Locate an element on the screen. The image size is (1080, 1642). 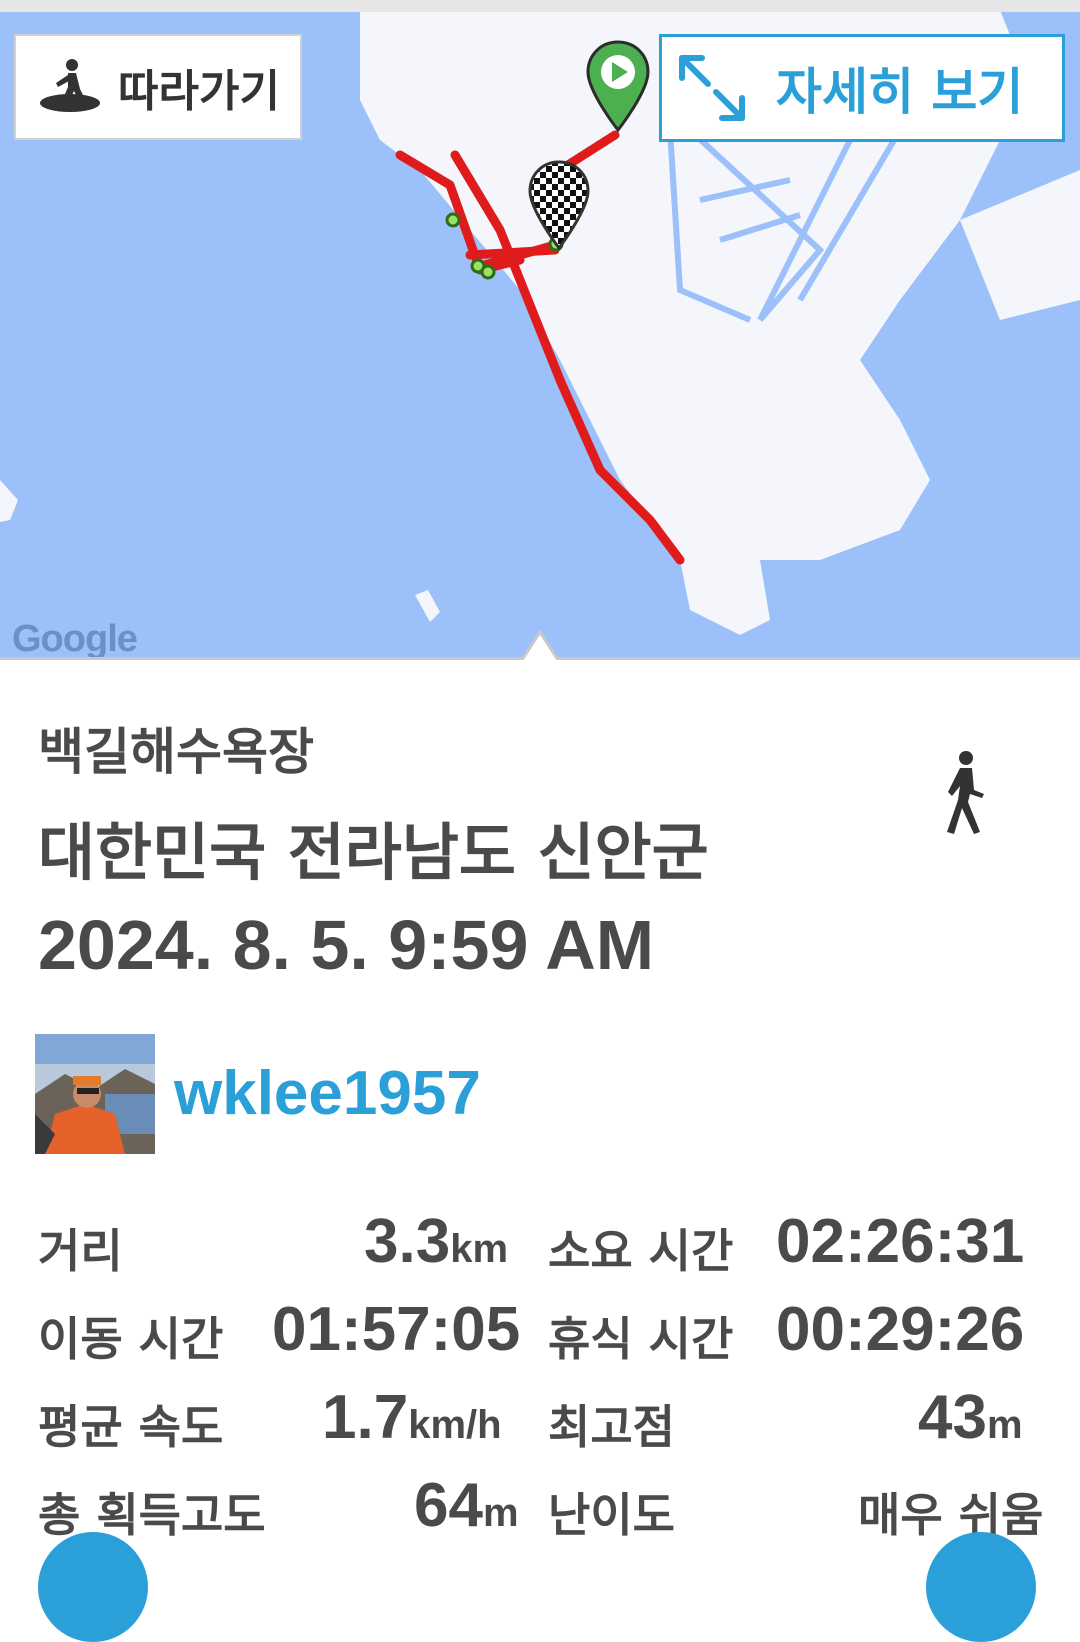
moving-time-label: 이동 시간 is located at coordinates (131, 1339).